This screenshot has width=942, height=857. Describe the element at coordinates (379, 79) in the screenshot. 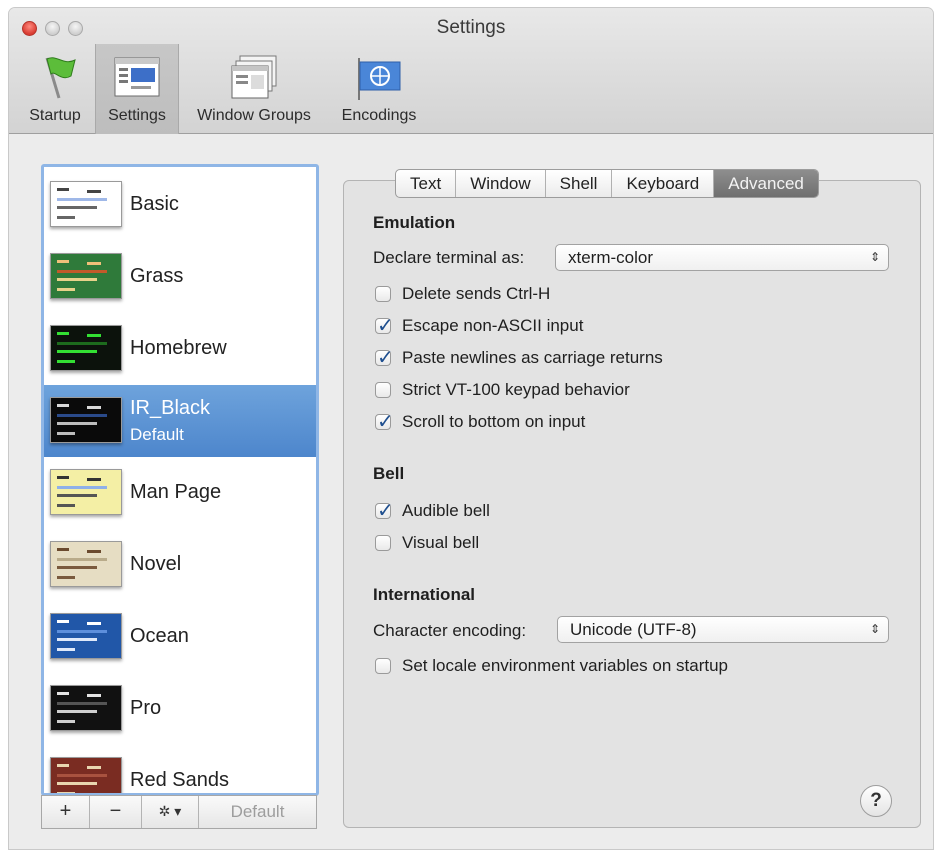

I see `encodings-globe-icon` at that location.